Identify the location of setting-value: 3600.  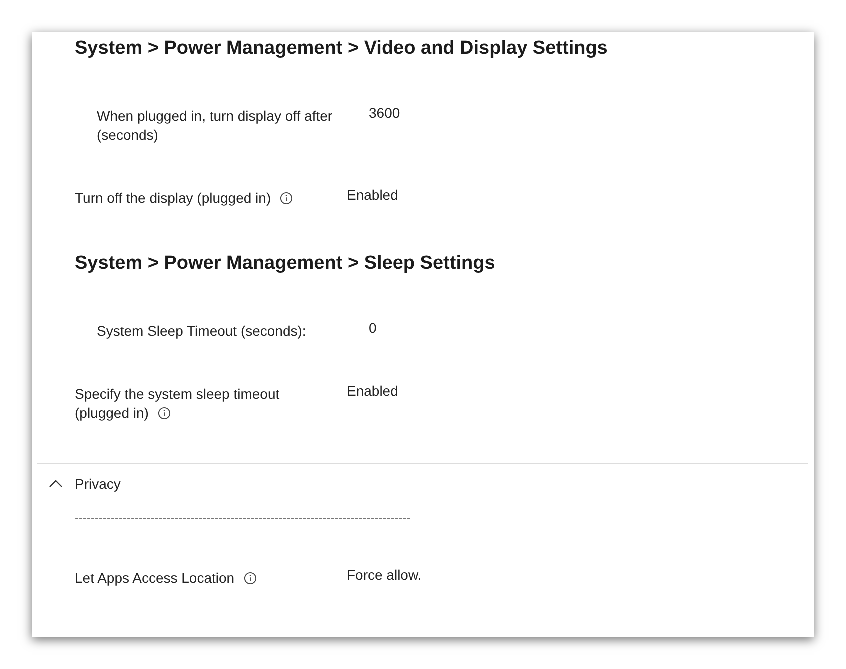
(384, 113).